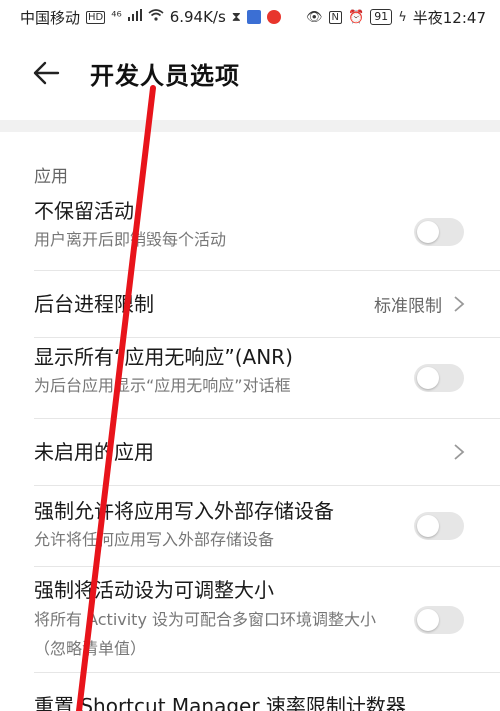  What do you see at coordinates (267, 232) in the screenshot?
I see `setting-dont-keep-activities: 不保留活动 用户离开后即销毁每个活动` at bounding box center [267, 232].